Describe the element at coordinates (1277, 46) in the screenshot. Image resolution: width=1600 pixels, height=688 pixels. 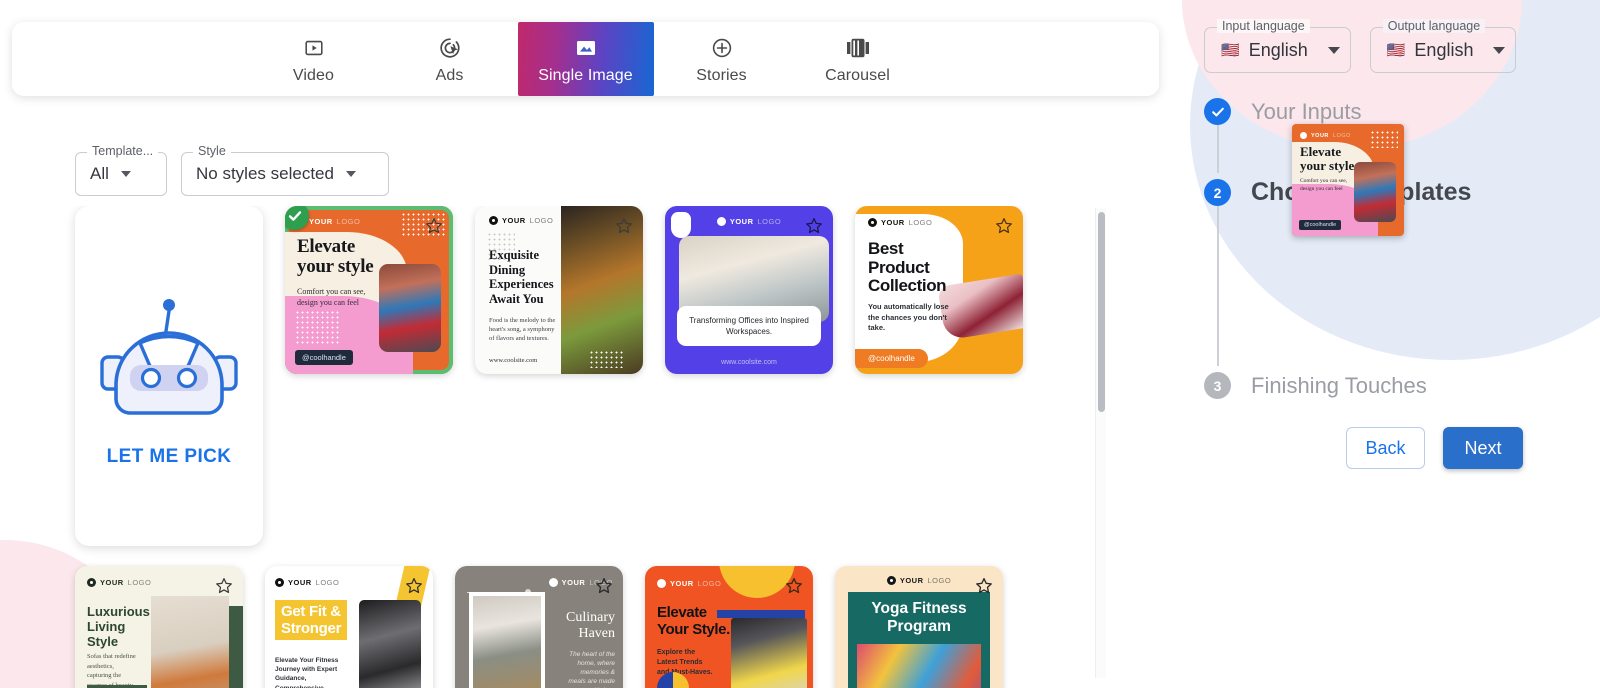
I see `input-language-select: Input language 🇺🇸 English` at that location.